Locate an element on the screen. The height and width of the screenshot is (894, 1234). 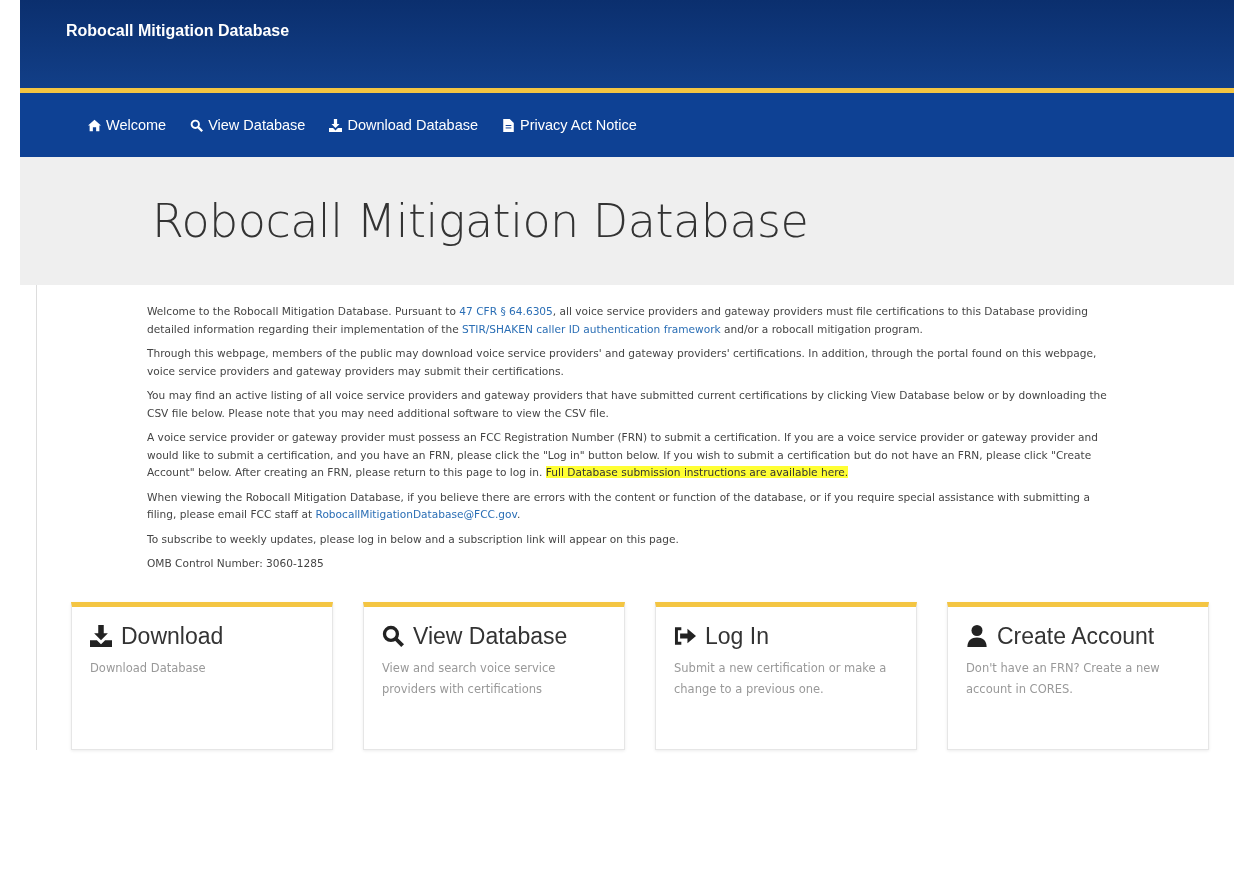
document-icon is located at coordinates (509, 125).